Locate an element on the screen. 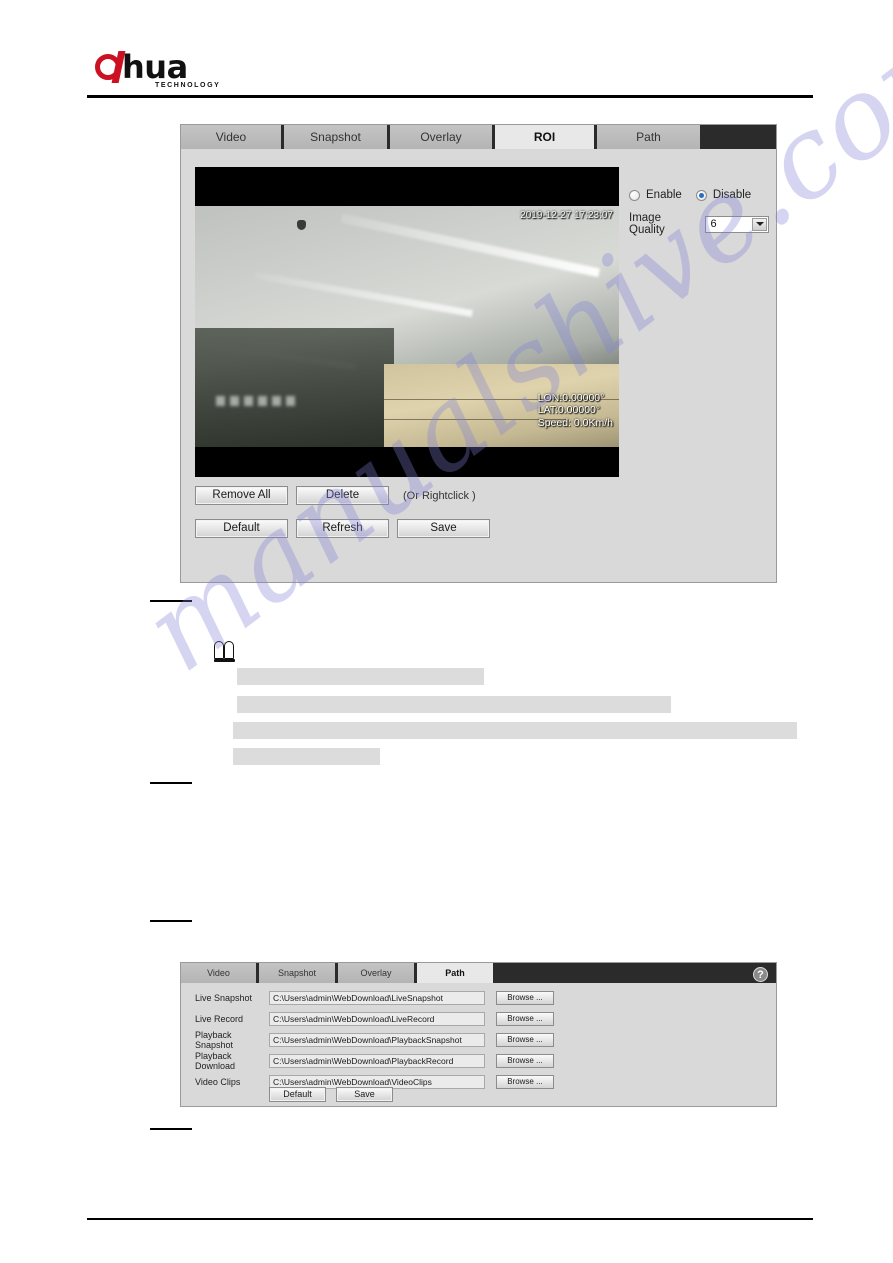 This screenshot has width=893, height=1263. logo-tagline: TECHNOLOGY is located at coordinates (188, 85).